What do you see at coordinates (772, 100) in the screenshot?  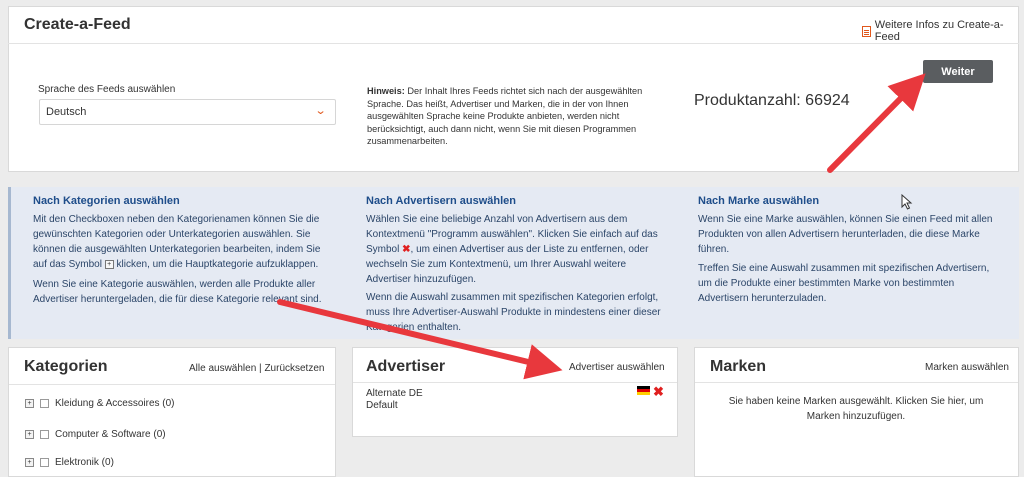 I see `product-count: Produktanzahl: 66924` at bounding box center [772, 100].